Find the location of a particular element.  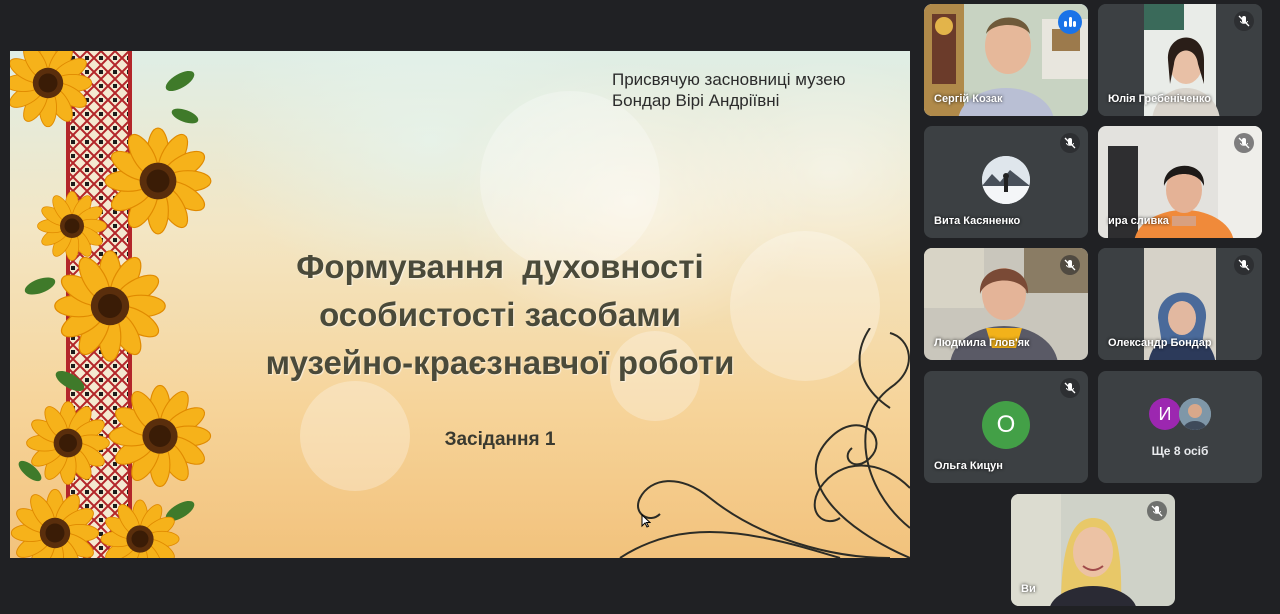

participant-tile: Вита Касяненко is located at coordinates (1006, 182).